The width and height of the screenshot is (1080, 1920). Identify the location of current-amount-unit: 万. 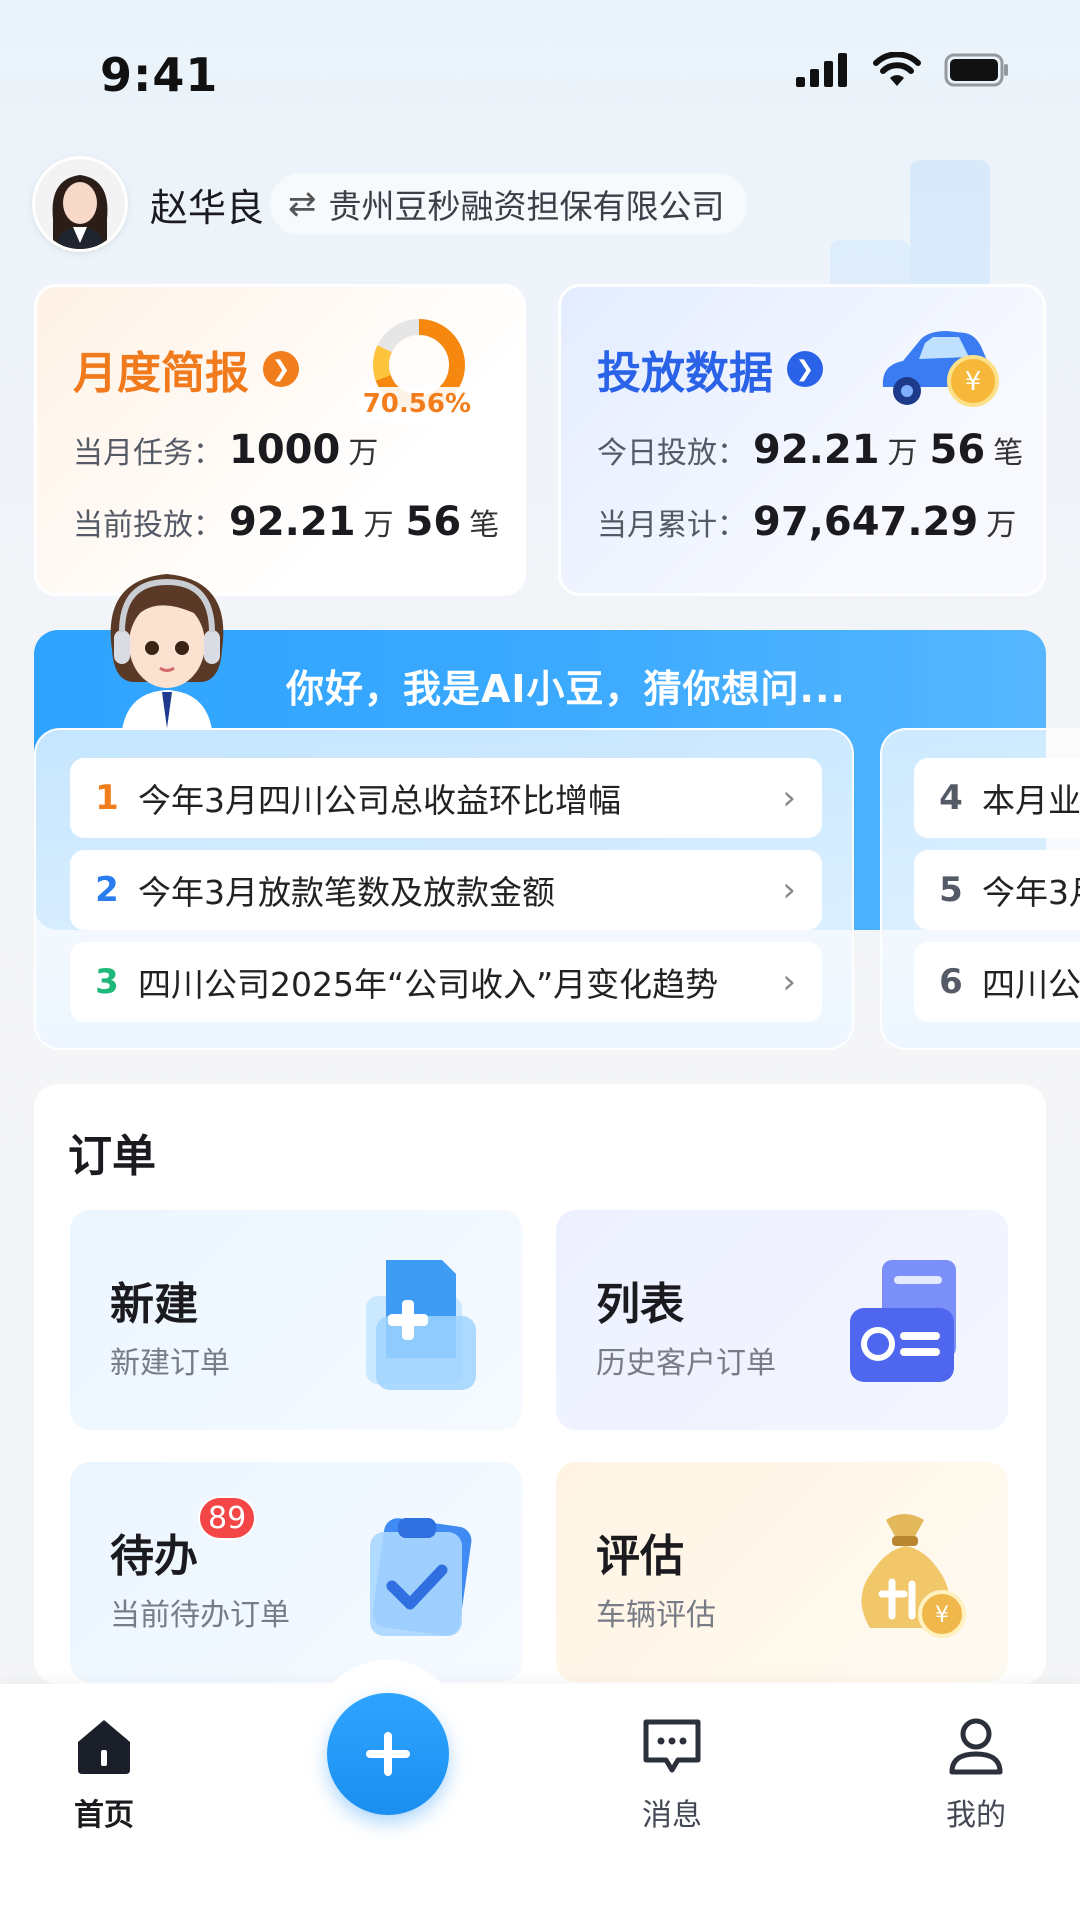
(378, 525).